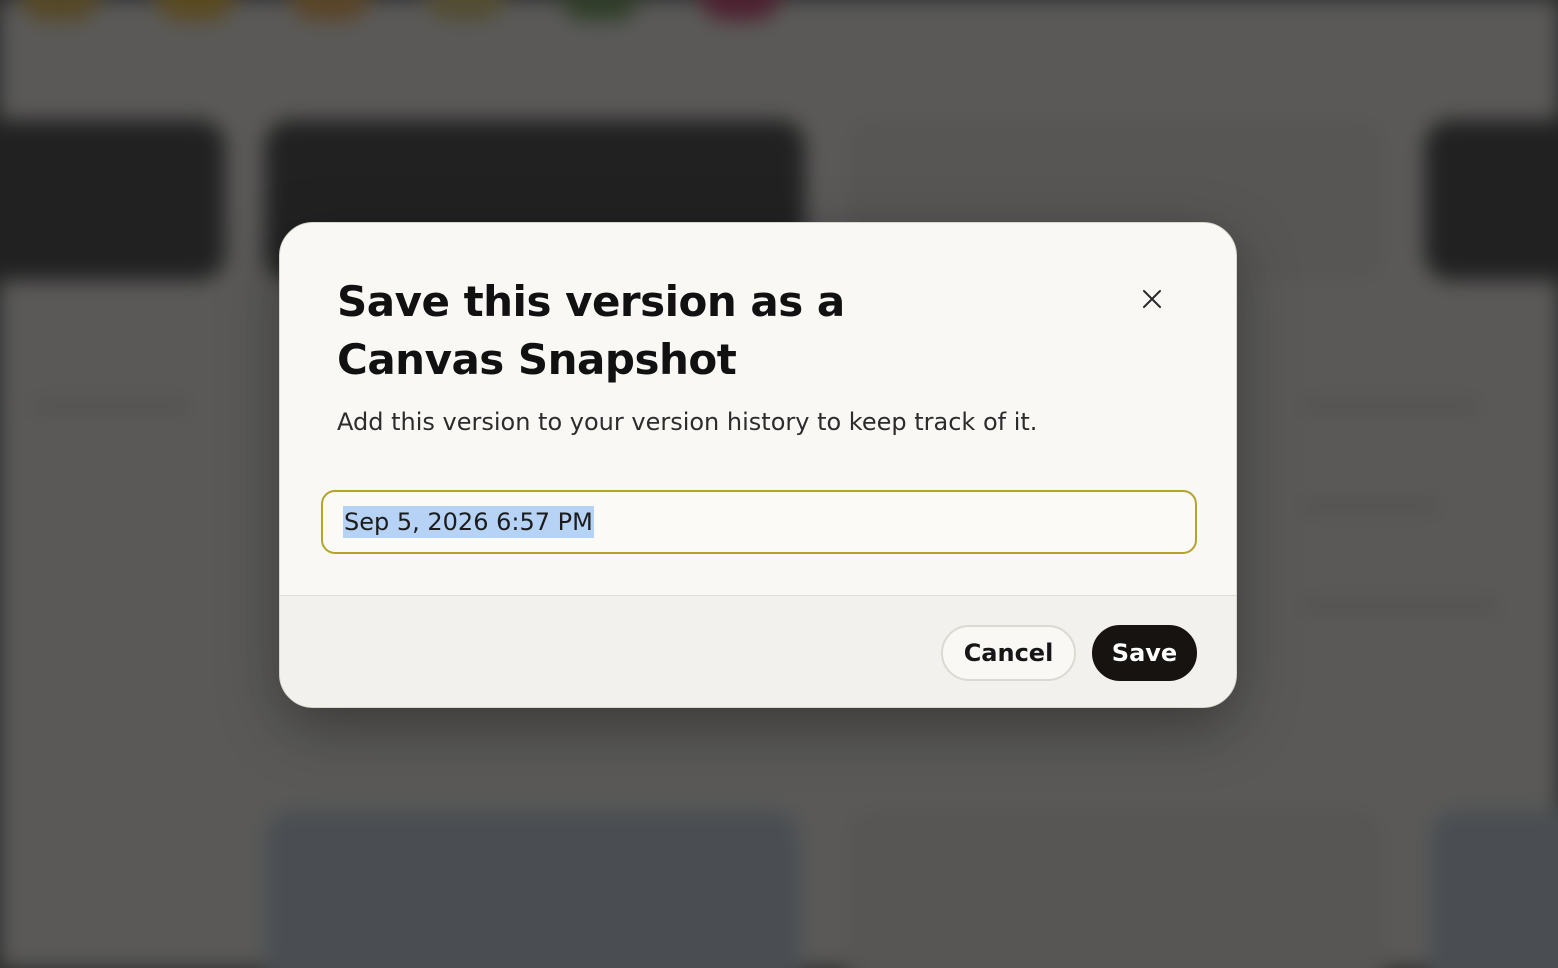 The height and width of the screenshot is (968, 1558). I want to click on close-button, so click(1152, 299).